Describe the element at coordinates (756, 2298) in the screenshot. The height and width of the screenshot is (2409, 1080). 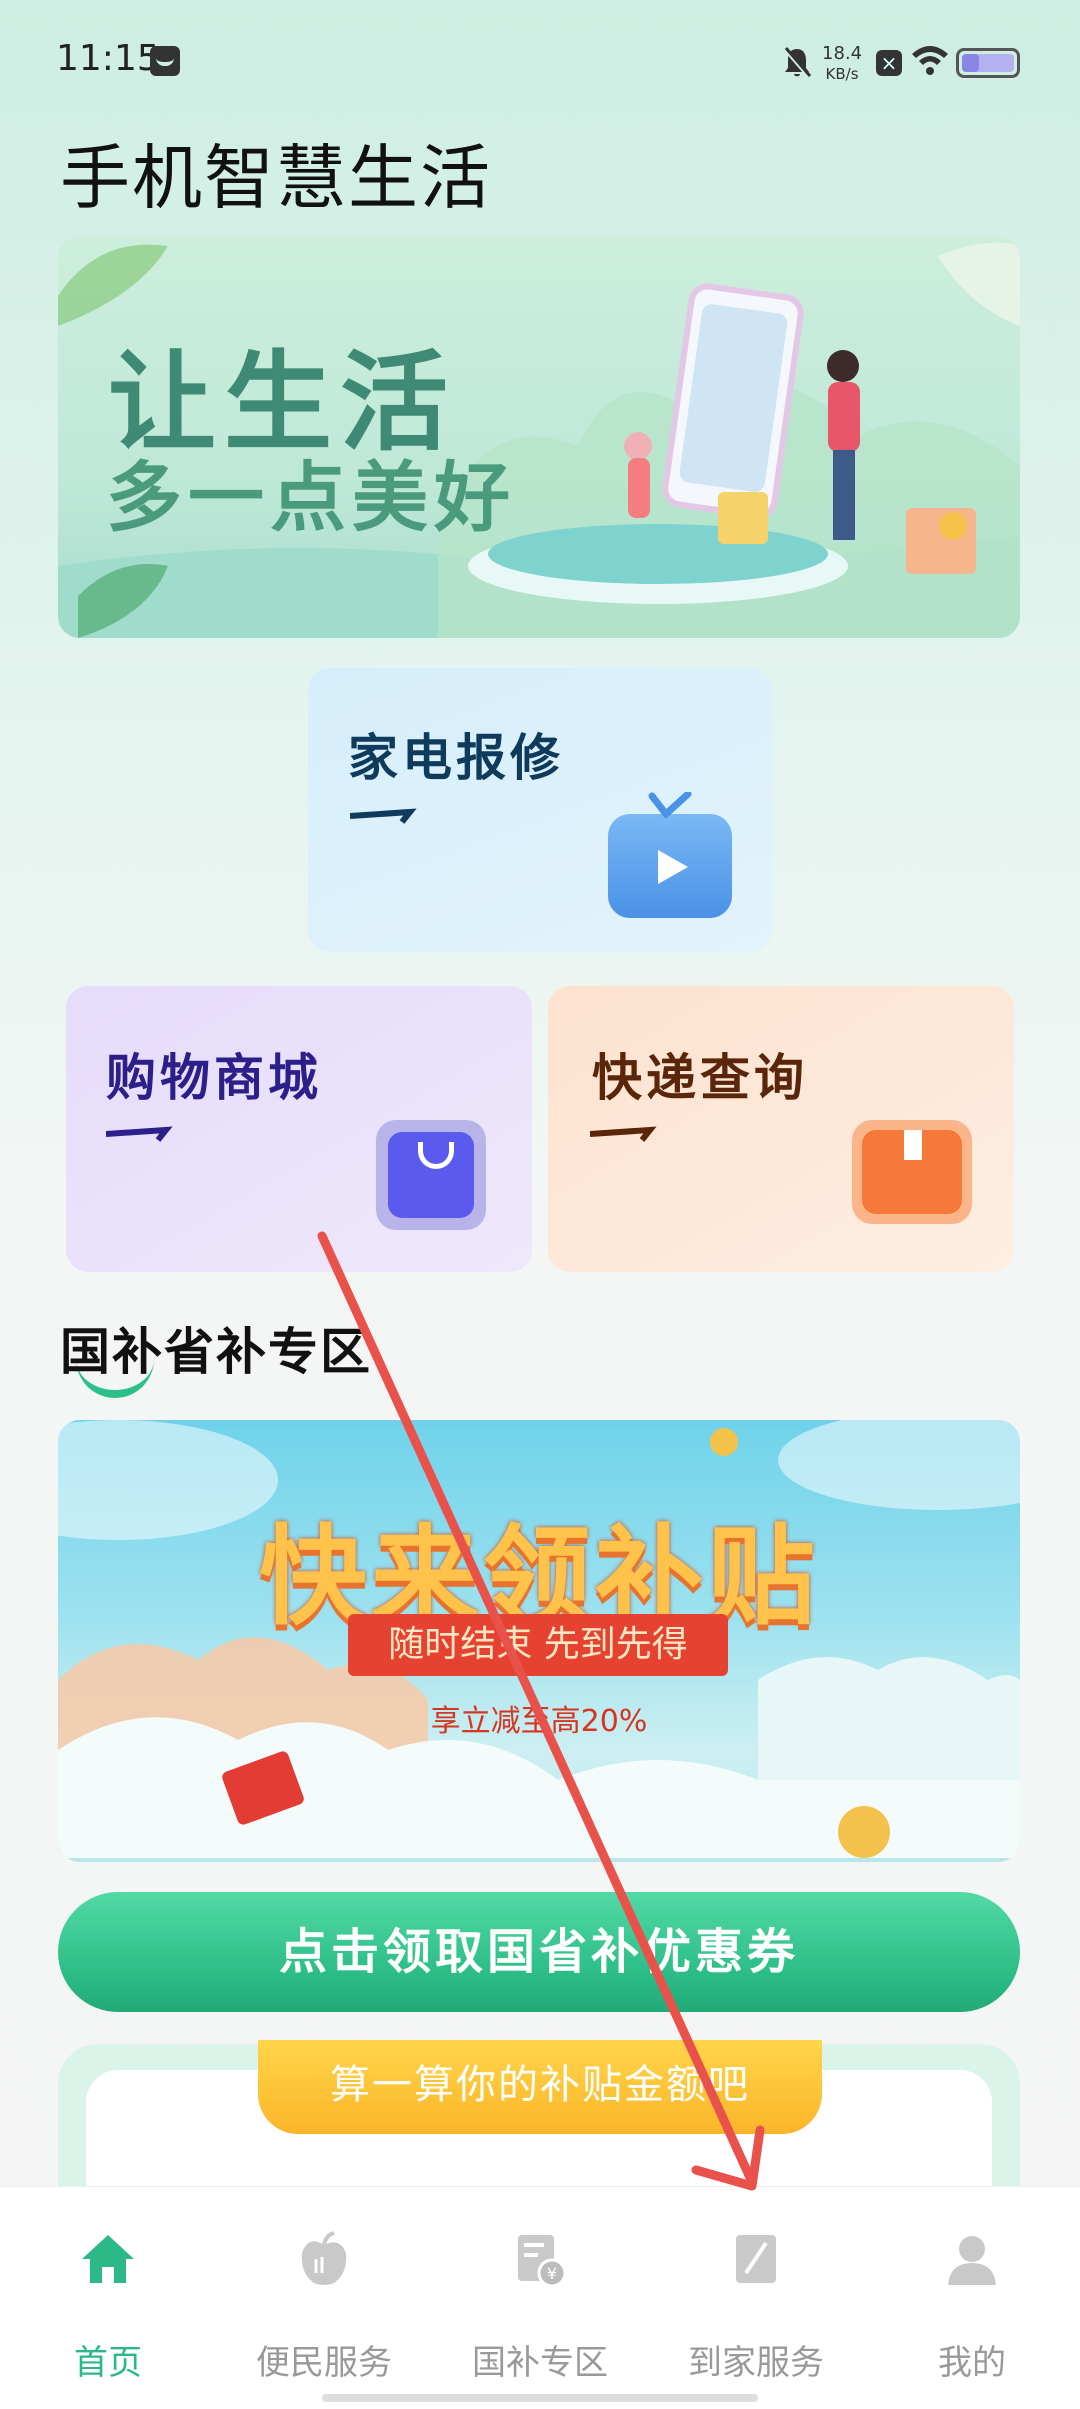
I see `nav-item-home-service: 到家服务` at that location.